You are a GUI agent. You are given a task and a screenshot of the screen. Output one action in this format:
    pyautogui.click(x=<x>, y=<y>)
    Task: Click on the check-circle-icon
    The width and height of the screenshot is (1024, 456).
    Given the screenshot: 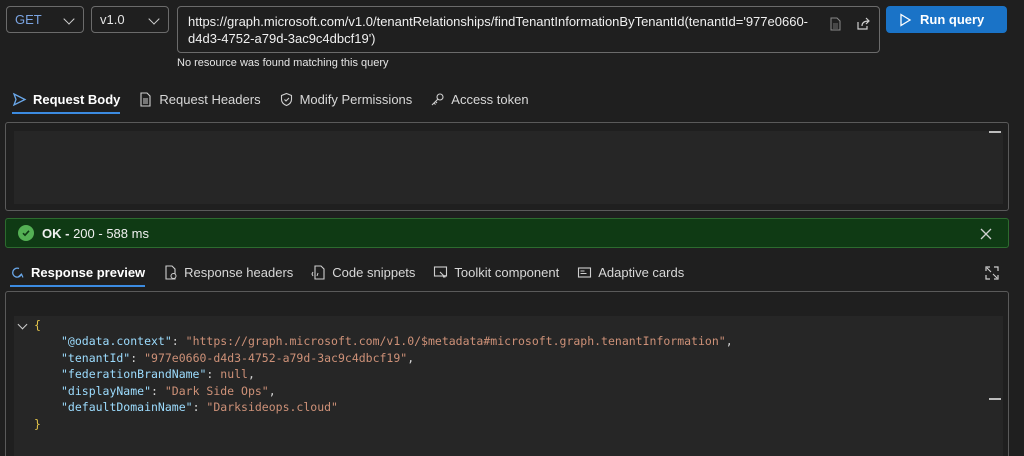 What is the action you would take?
    pyautogui.click(x=26, y=233)
    